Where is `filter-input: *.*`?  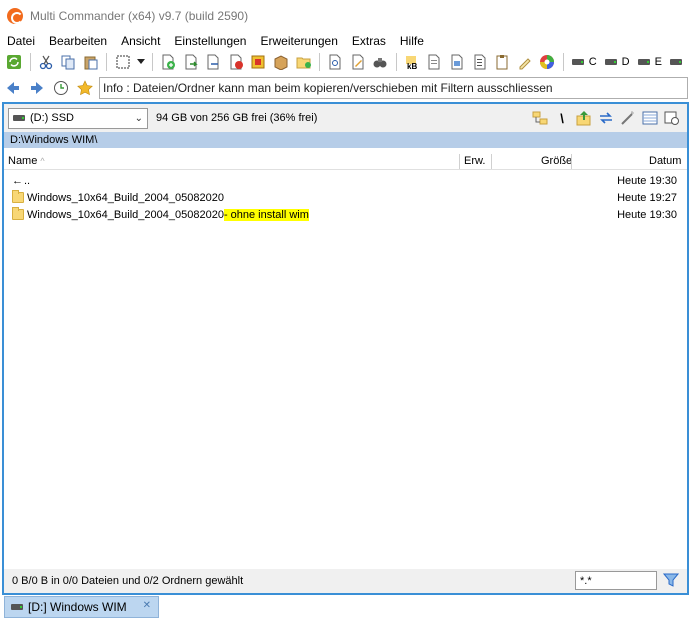
filter-input: *.* is located at coordinates (616, 580).